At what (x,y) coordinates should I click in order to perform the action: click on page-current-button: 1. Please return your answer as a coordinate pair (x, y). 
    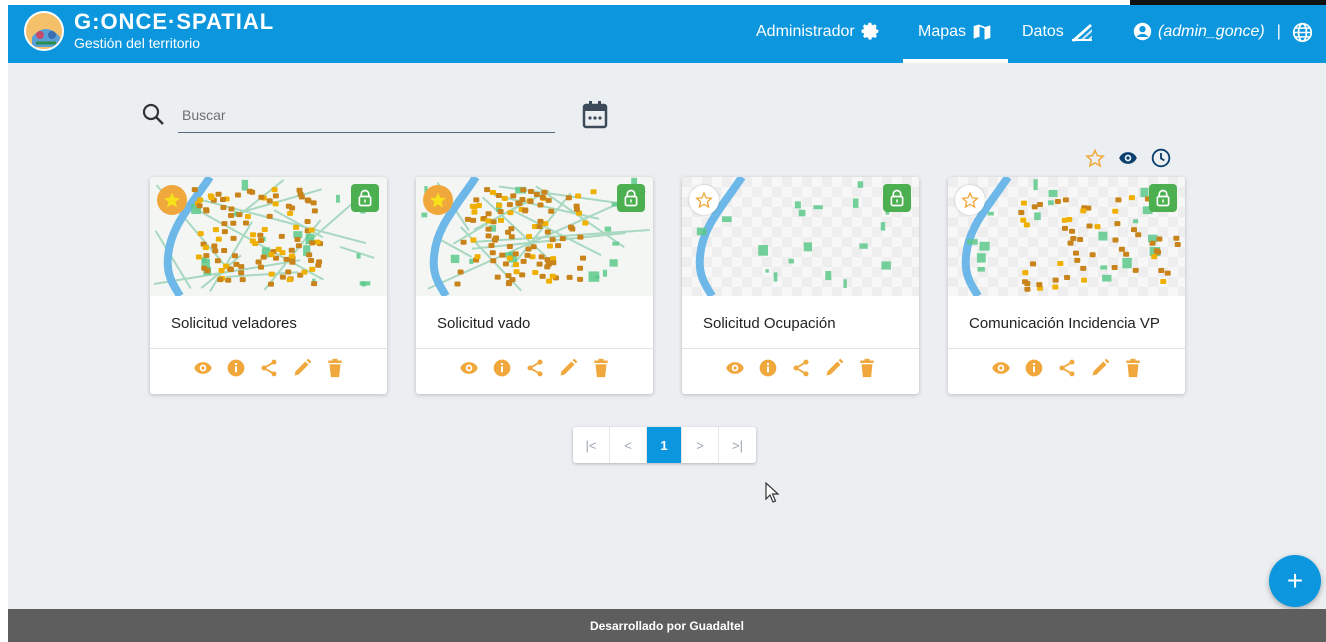
    Looking at the image, I should click on (664, 445).